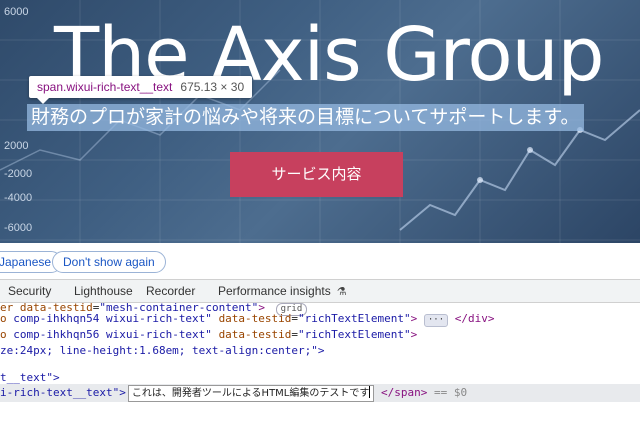  I want to click on dom-attr-value: i-rich-text__text">, so click(63, 392).